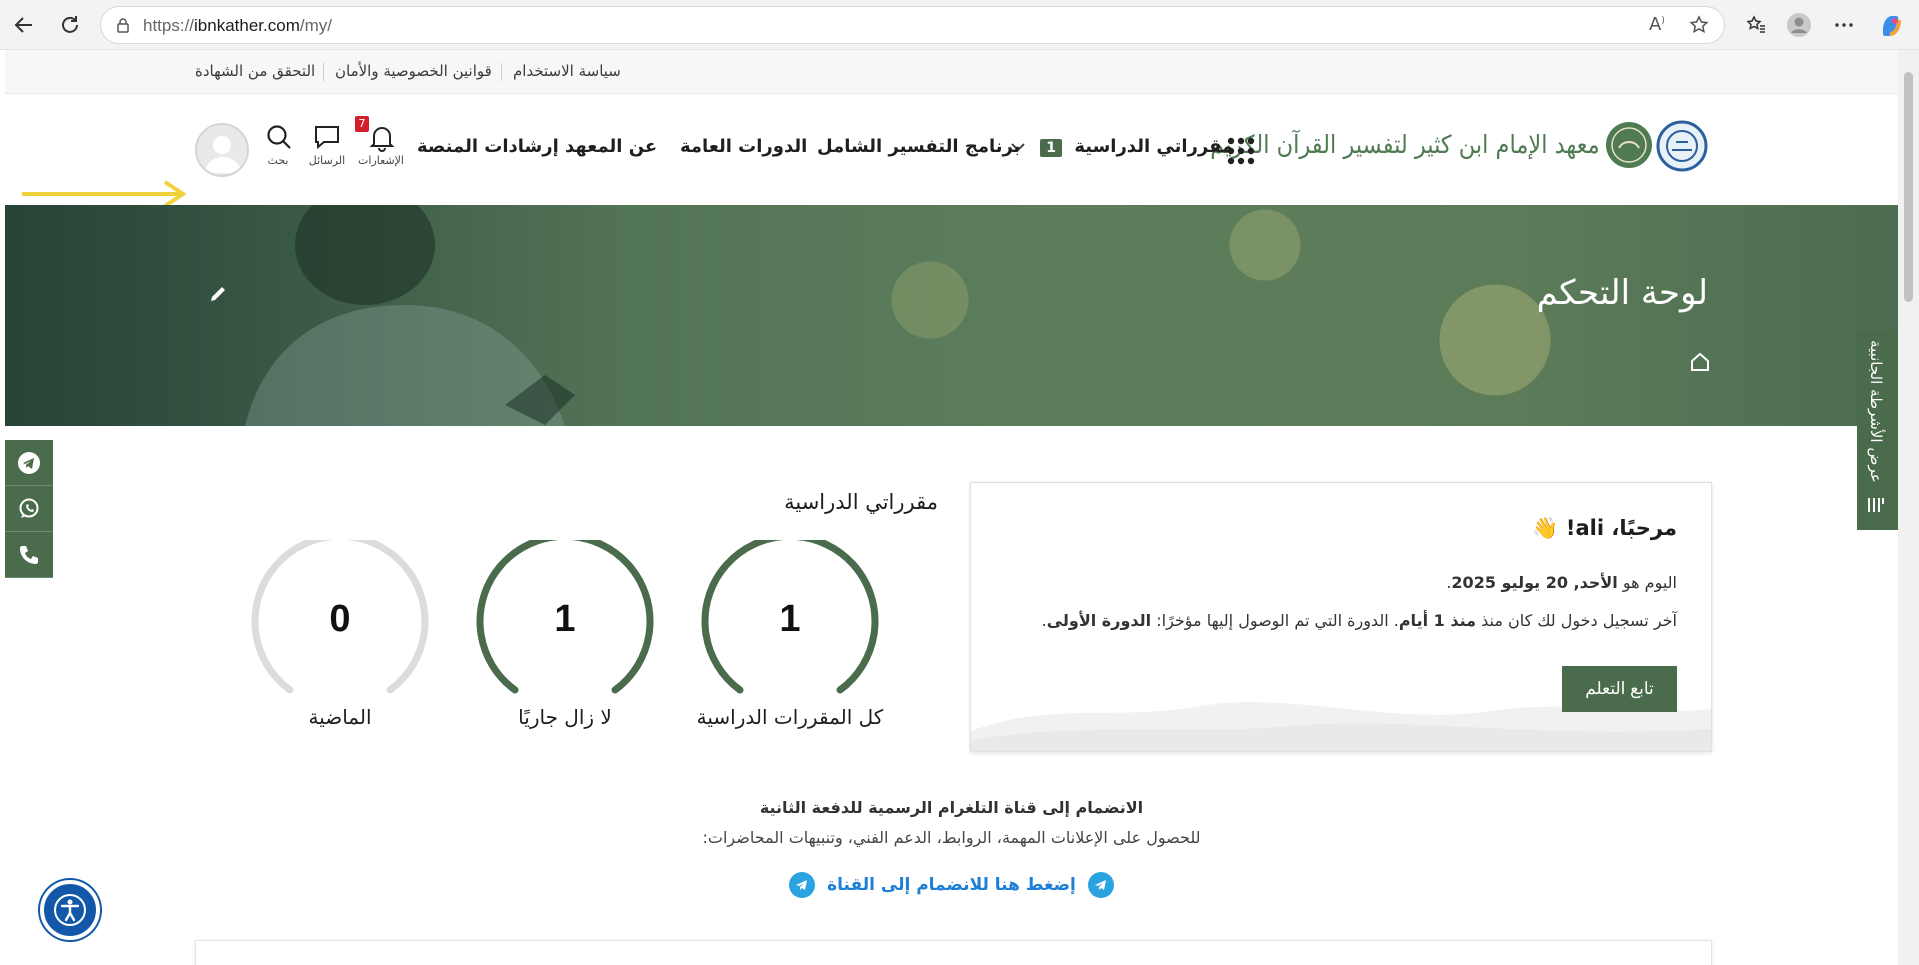  I want to click on more-menu-icon, so click(1844, 25).